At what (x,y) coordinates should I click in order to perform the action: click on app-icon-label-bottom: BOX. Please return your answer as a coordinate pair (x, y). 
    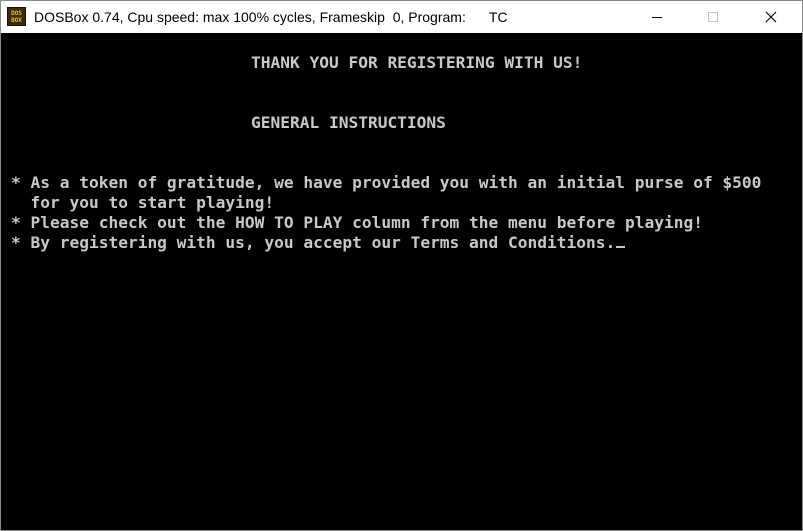
    Looking at the image, I should click on (16, 20).